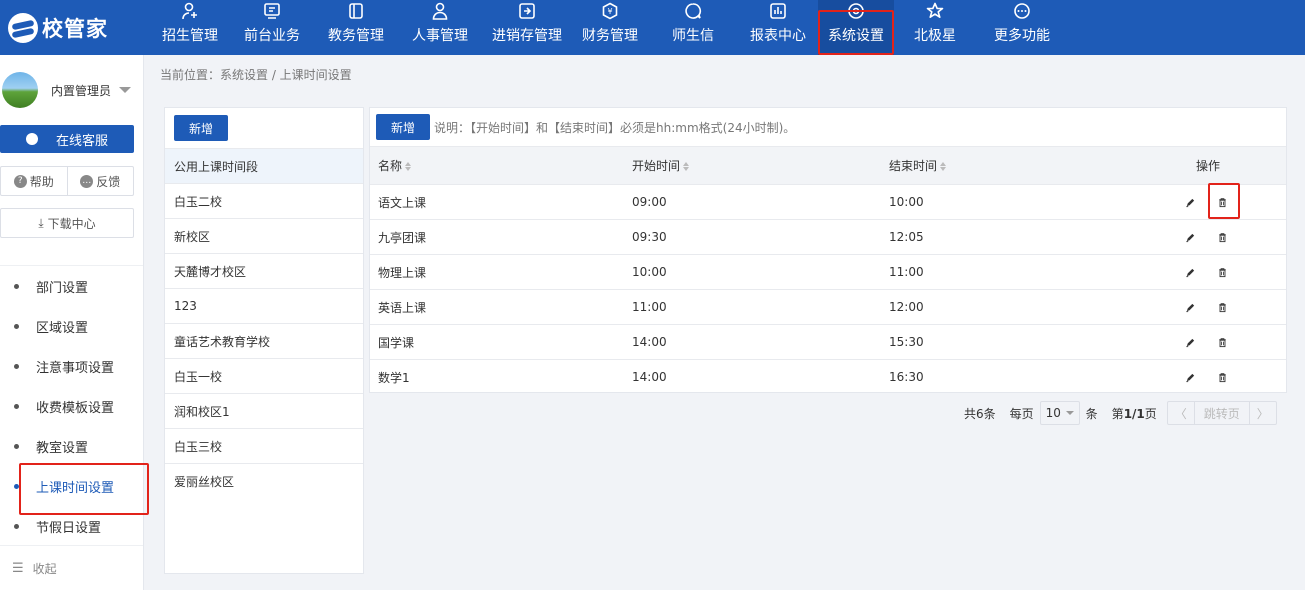 Image resolution: width=1305 pixels, height=590 pixels. What do you see at coordinates (264, 340) in the screenshot?
I see `campus-item: 童话艺术教育学校` at bounding box center [264, 340].